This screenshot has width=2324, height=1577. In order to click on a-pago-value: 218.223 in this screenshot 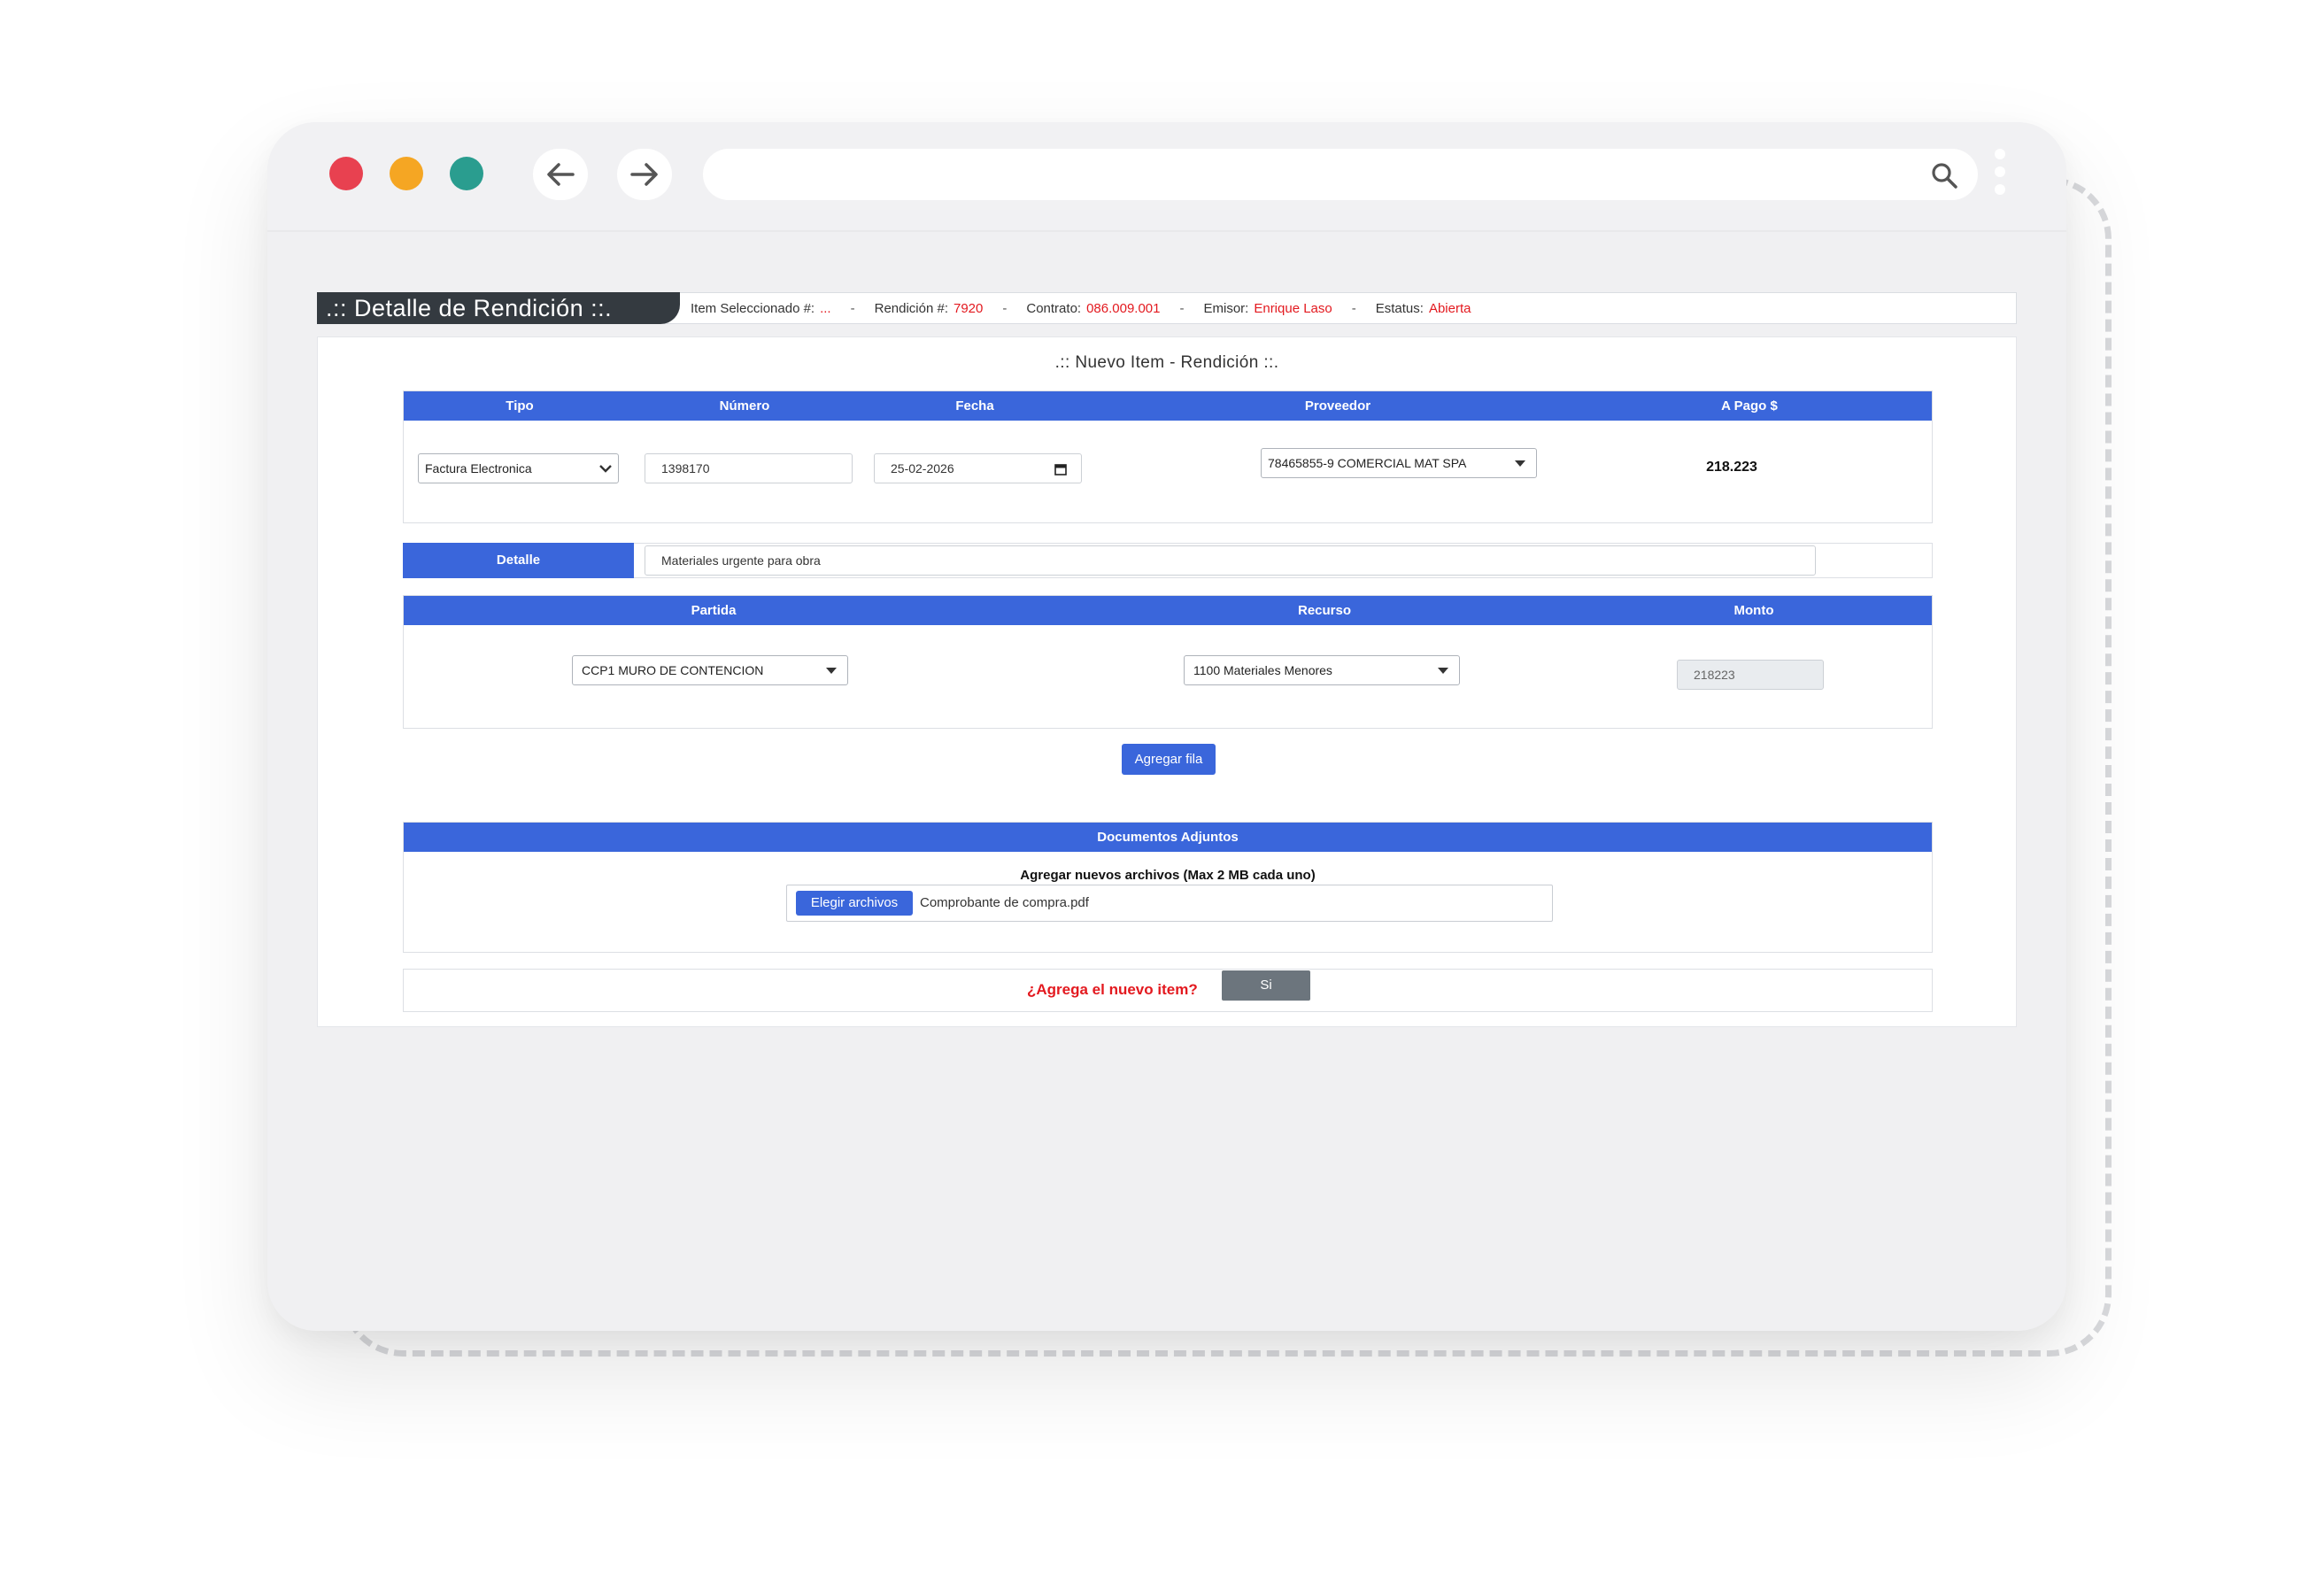, I will do `click(1731, 468)`.